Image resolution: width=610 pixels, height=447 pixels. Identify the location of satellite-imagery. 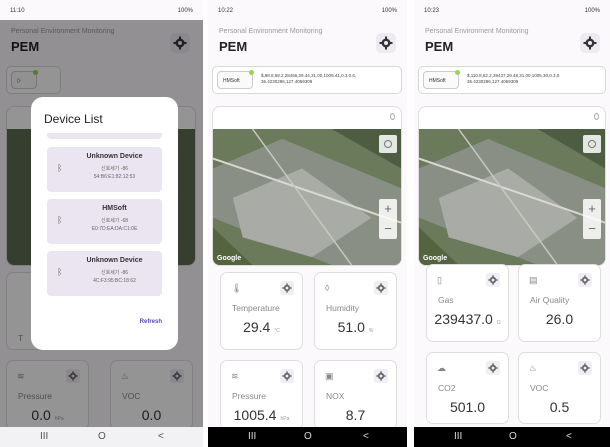
(512, 197).